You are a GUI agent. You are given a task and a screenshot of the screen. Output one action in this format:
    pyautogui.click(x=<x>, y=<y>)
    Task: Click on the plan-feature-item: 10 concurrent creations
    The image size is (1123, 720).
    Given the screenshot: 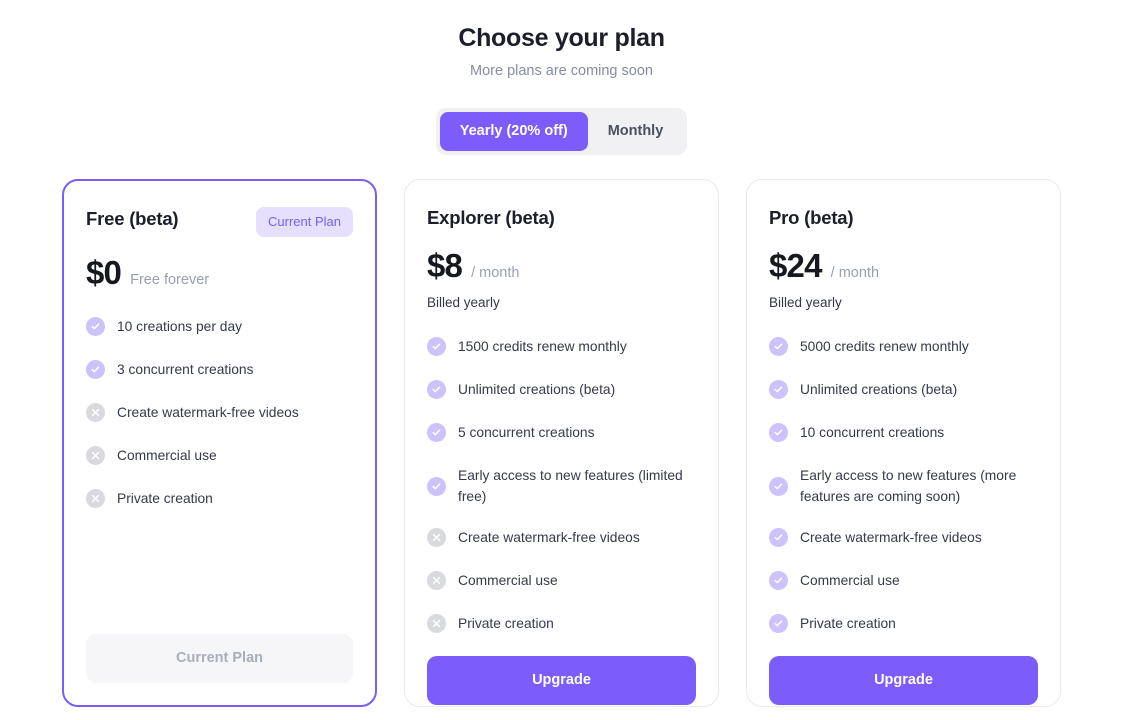 What is the action you would take?
    pyautogui.click(x=903, y=432)
    